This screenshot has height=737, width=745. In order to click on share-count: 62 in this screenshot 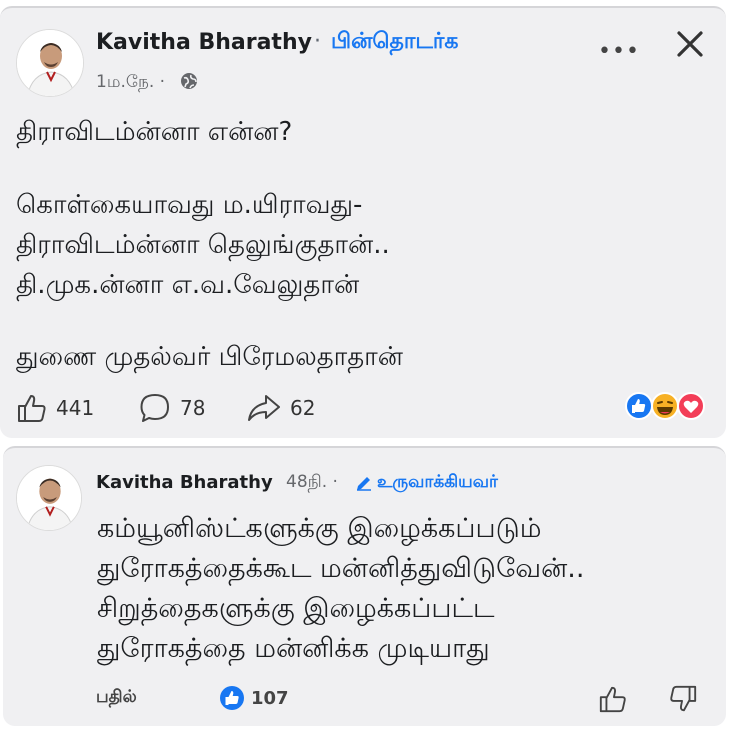, I will do `click(303, 408)`.